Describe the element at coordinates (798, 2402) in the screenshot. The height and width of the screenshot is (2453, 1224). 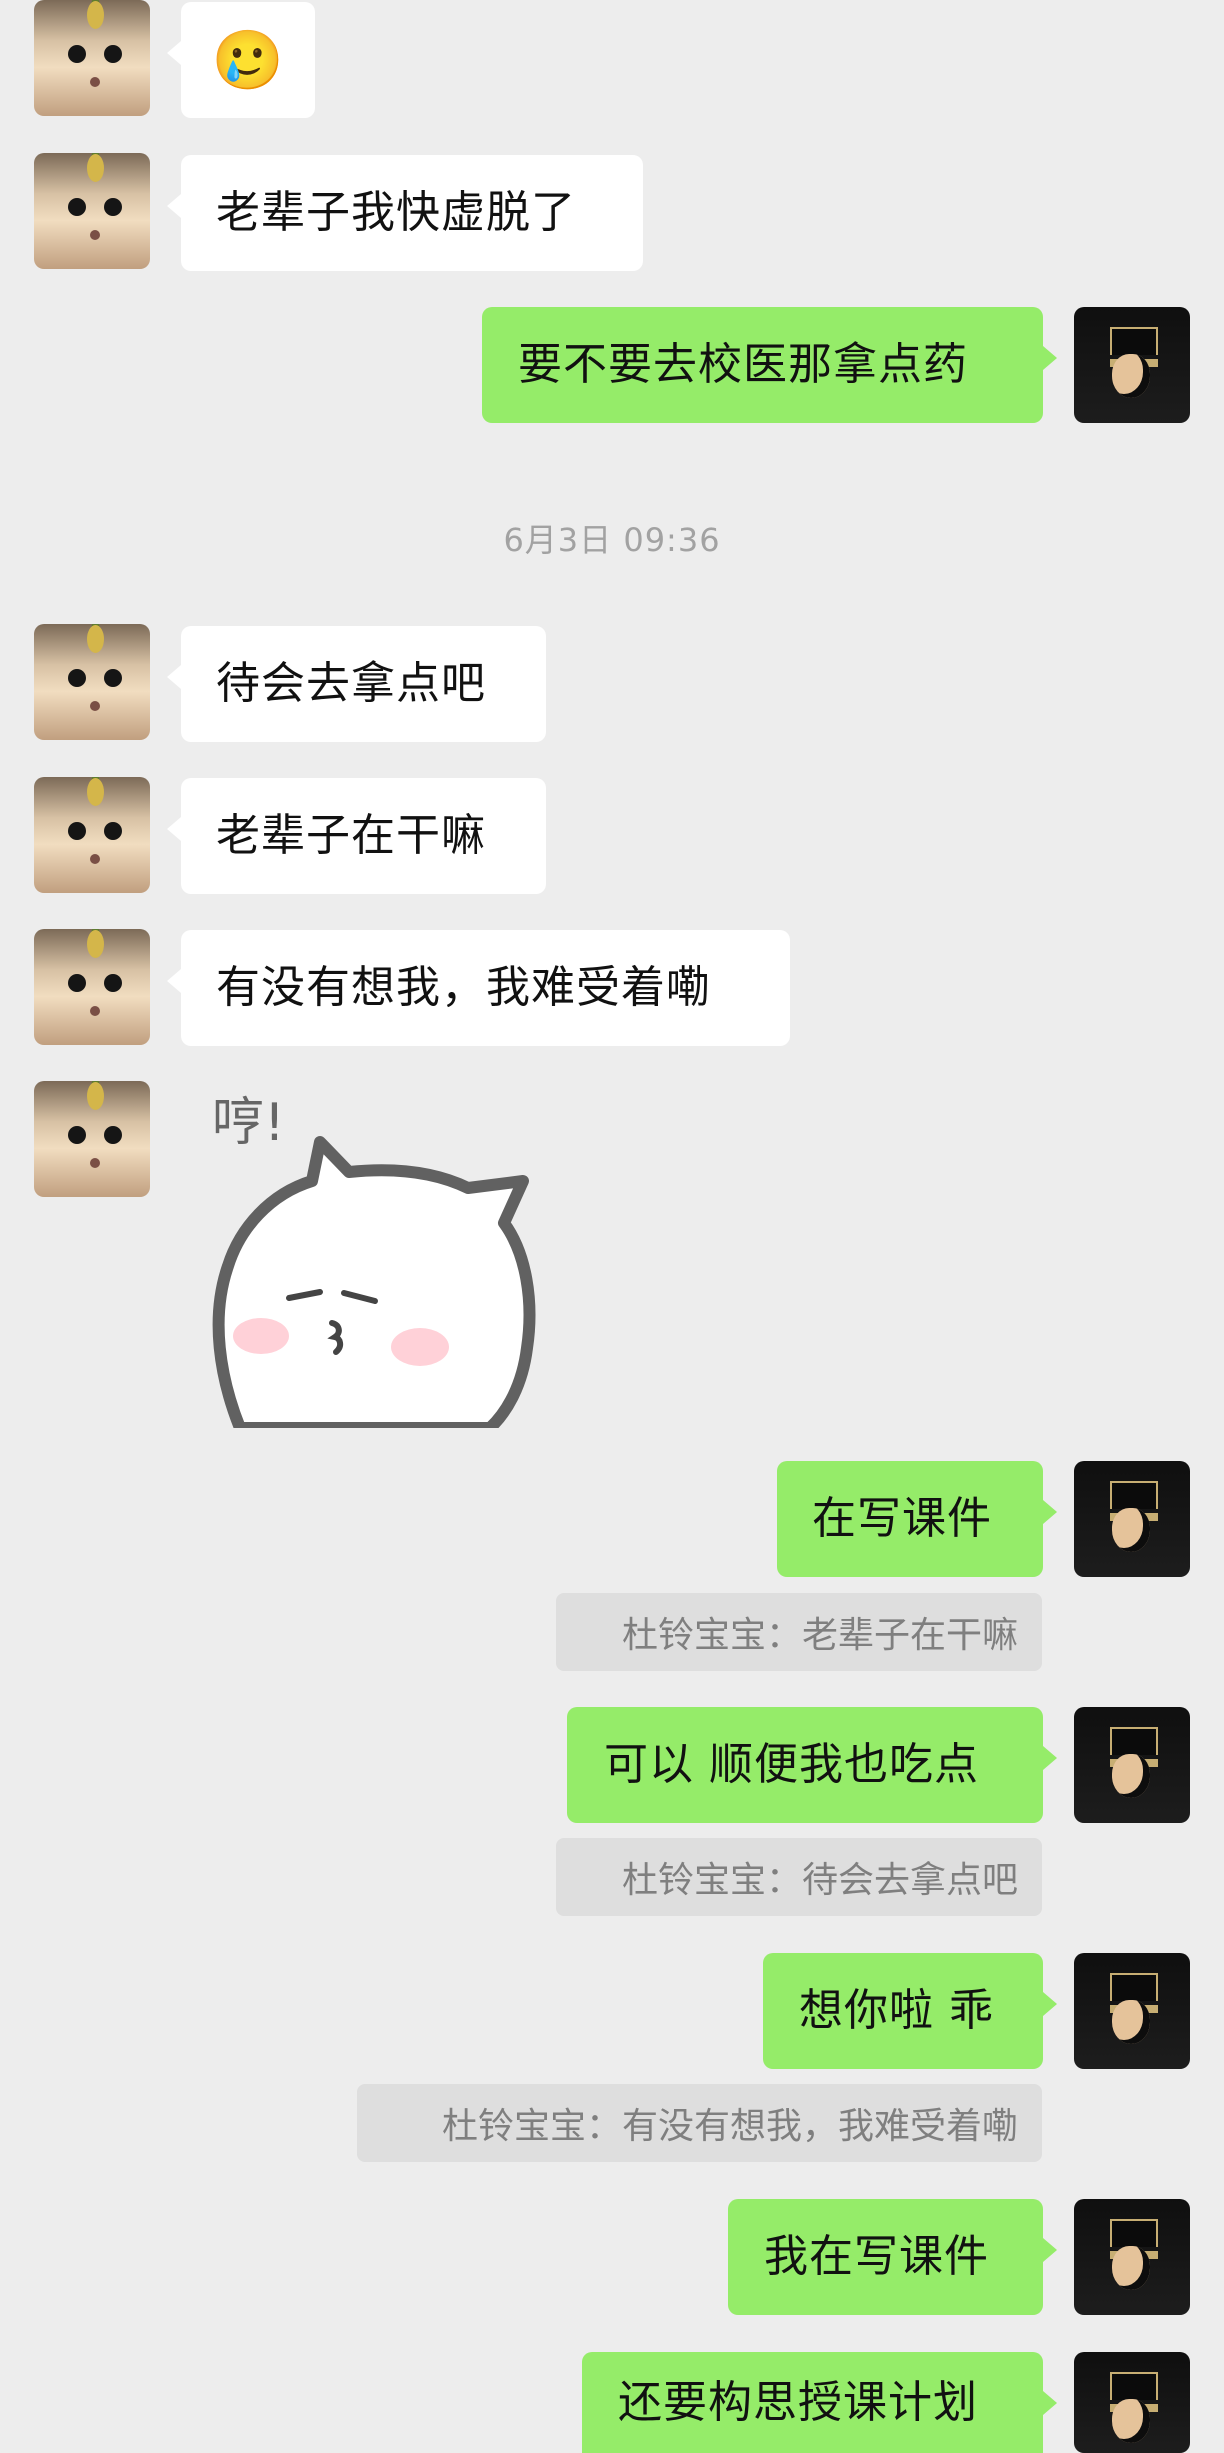
I see `message-text: 还要构思授课计划` at that location.